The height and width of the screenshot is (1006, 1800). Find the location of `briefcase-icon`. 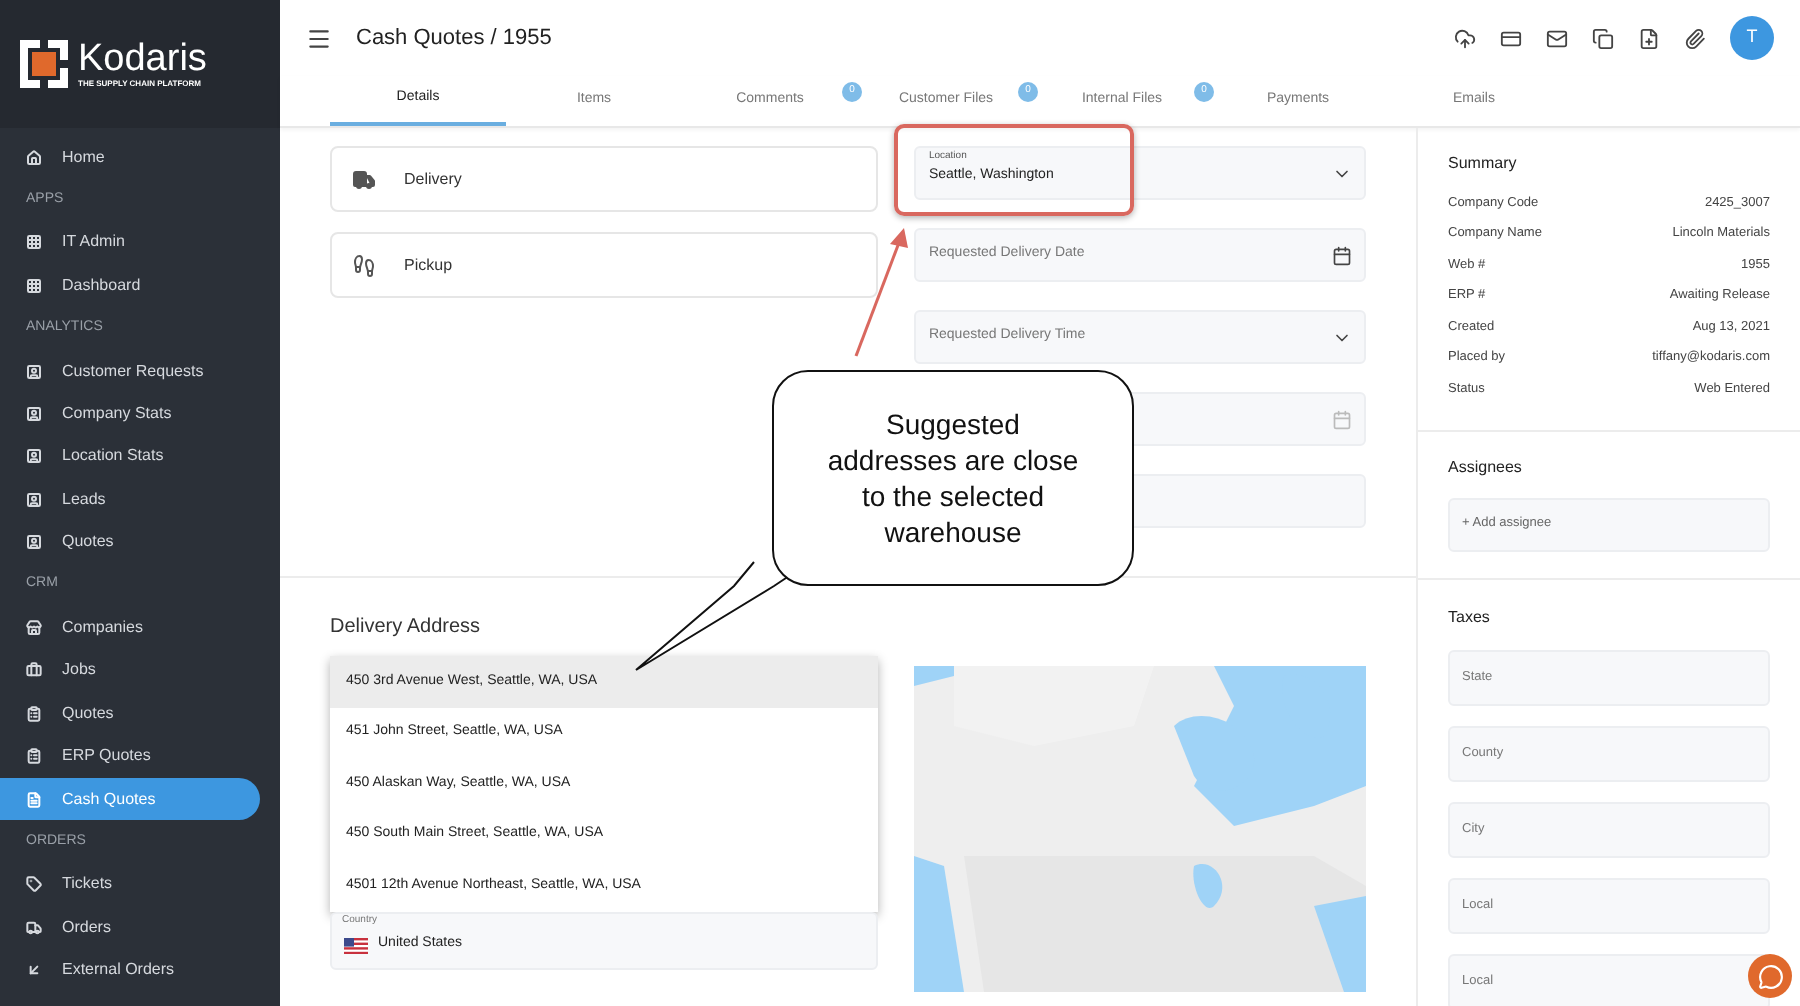

briefcase-icon is located at coordinates (34, 670).